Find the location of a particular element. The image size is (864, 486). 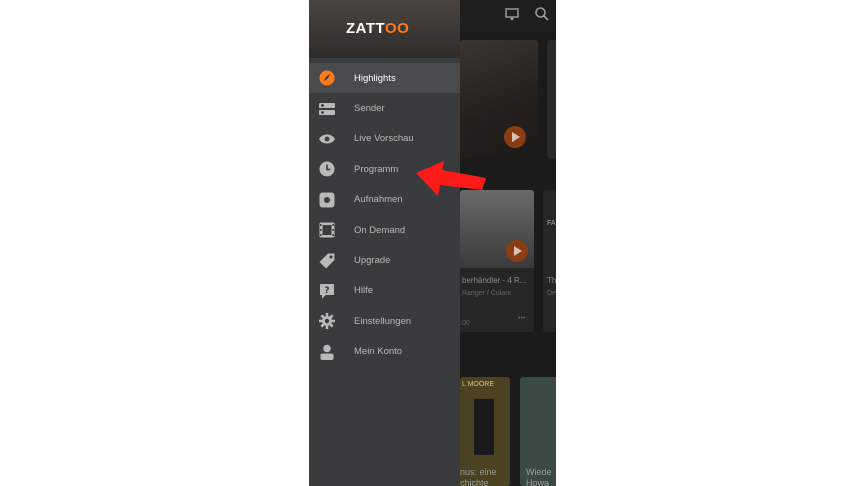

ondemand-badge: L MOORE is located at coordinates (478, 384).